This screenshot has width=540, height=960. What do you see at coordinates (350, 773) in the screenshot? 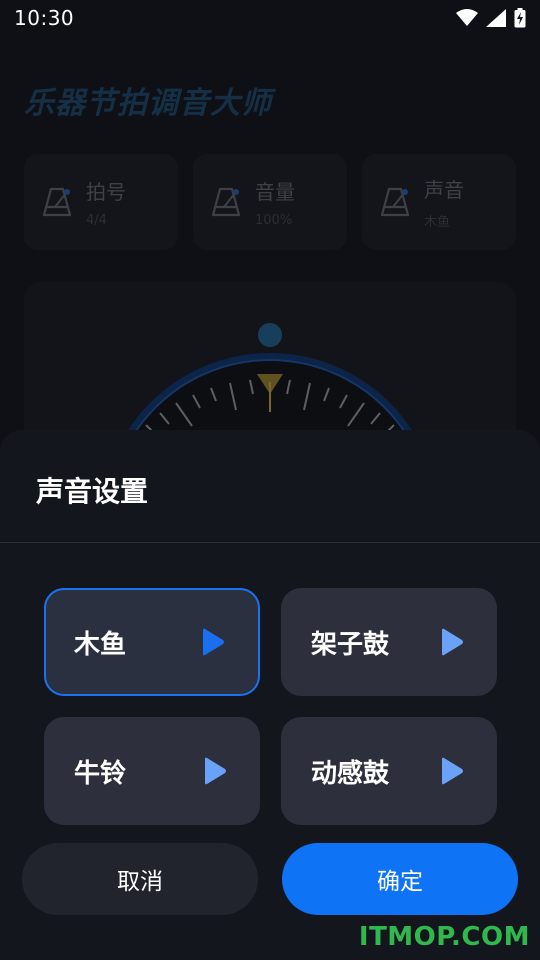
I see `option-label: 动感鼓` at bounding box center [350, 773].